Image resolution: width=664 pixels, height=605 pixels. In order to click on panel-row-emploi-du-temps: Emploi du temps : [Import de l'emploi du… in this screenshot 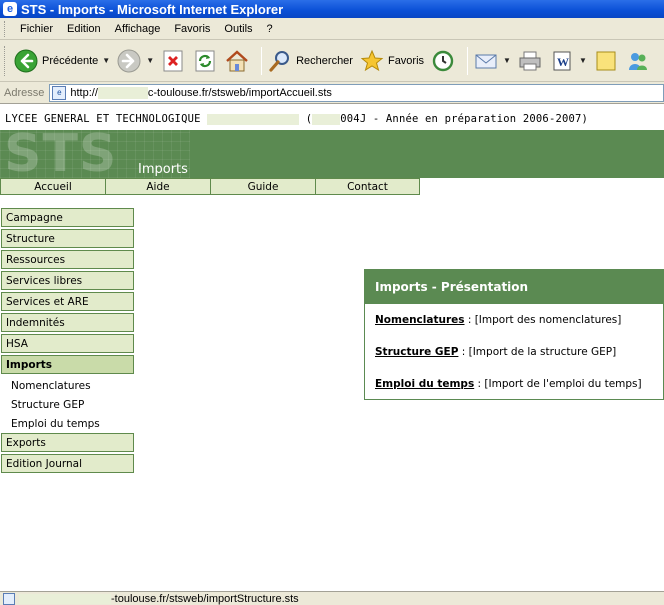, I will do `click(508, 384)`.